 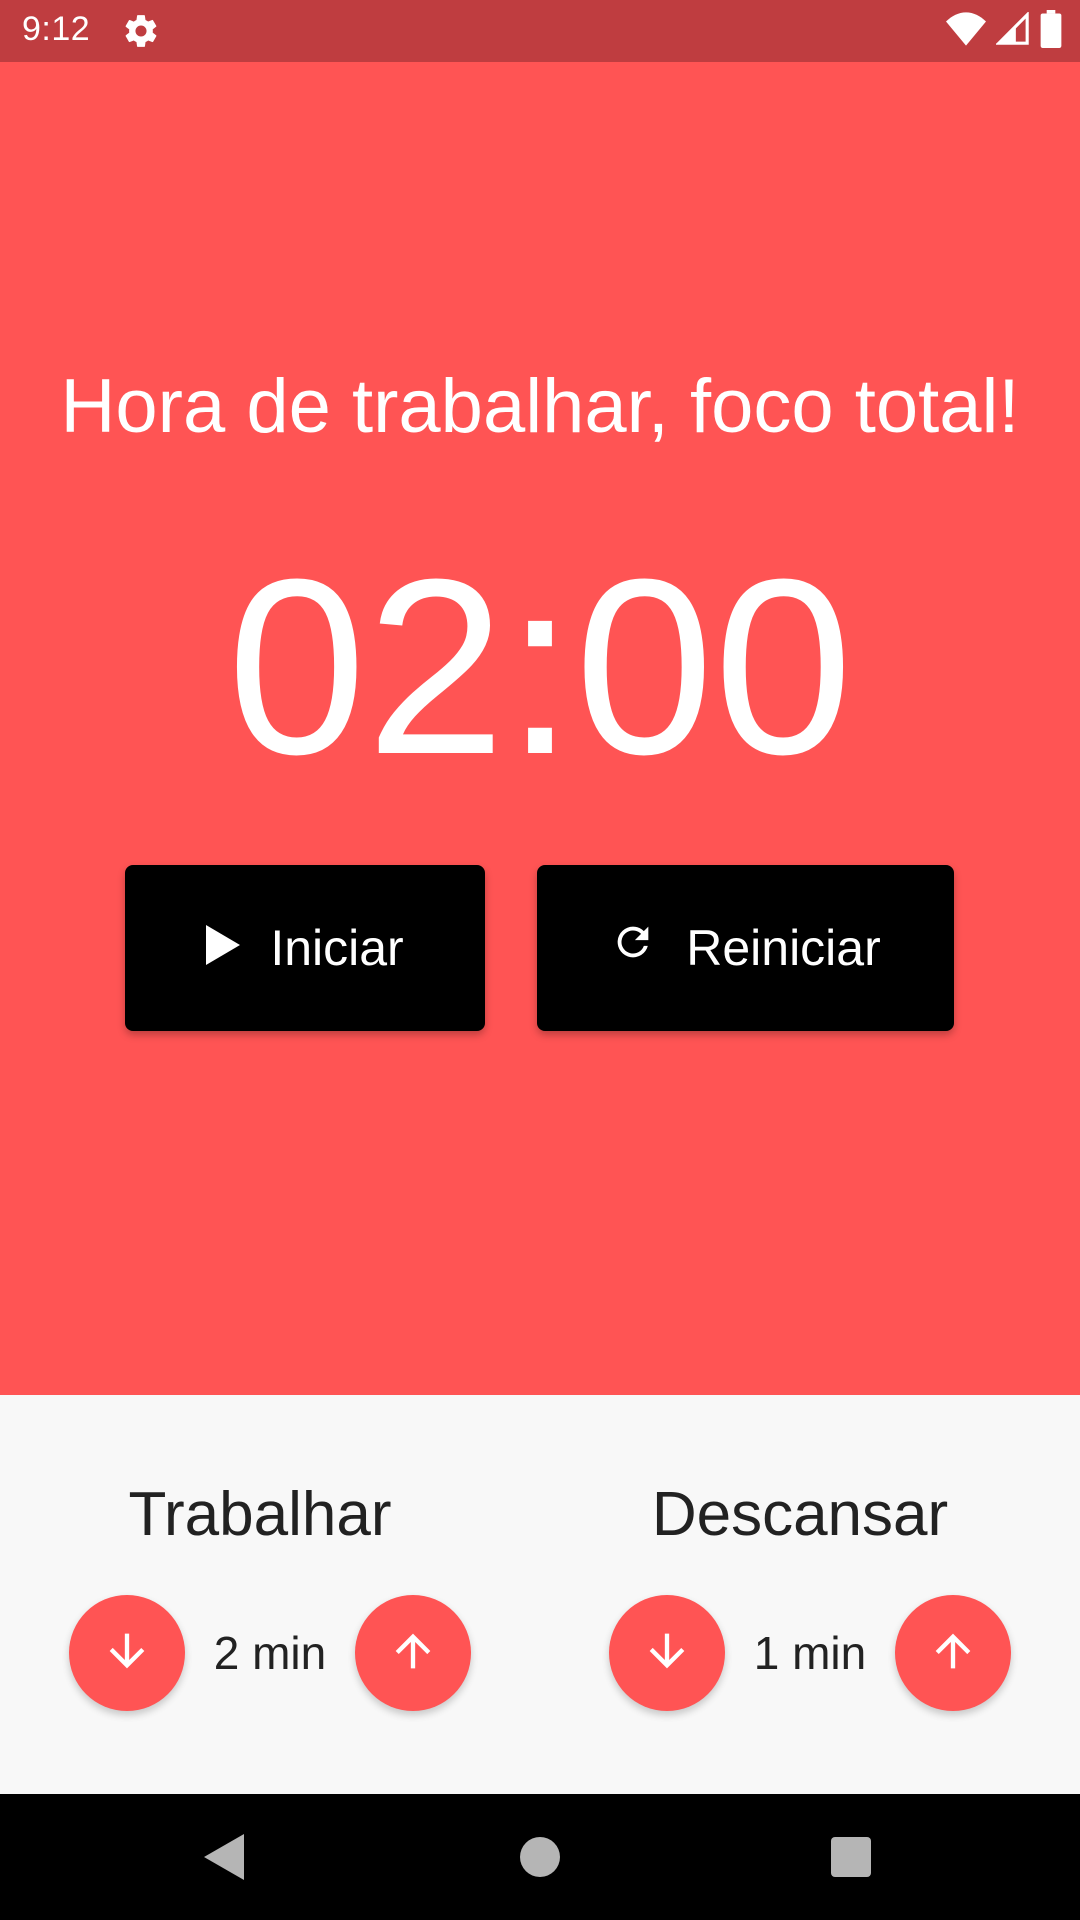 What do you see at coordinates (810, 1594) in the screenshot?
I see `rest-duration-setting: Descansar 1 min` at bounding box center [810, 1594].